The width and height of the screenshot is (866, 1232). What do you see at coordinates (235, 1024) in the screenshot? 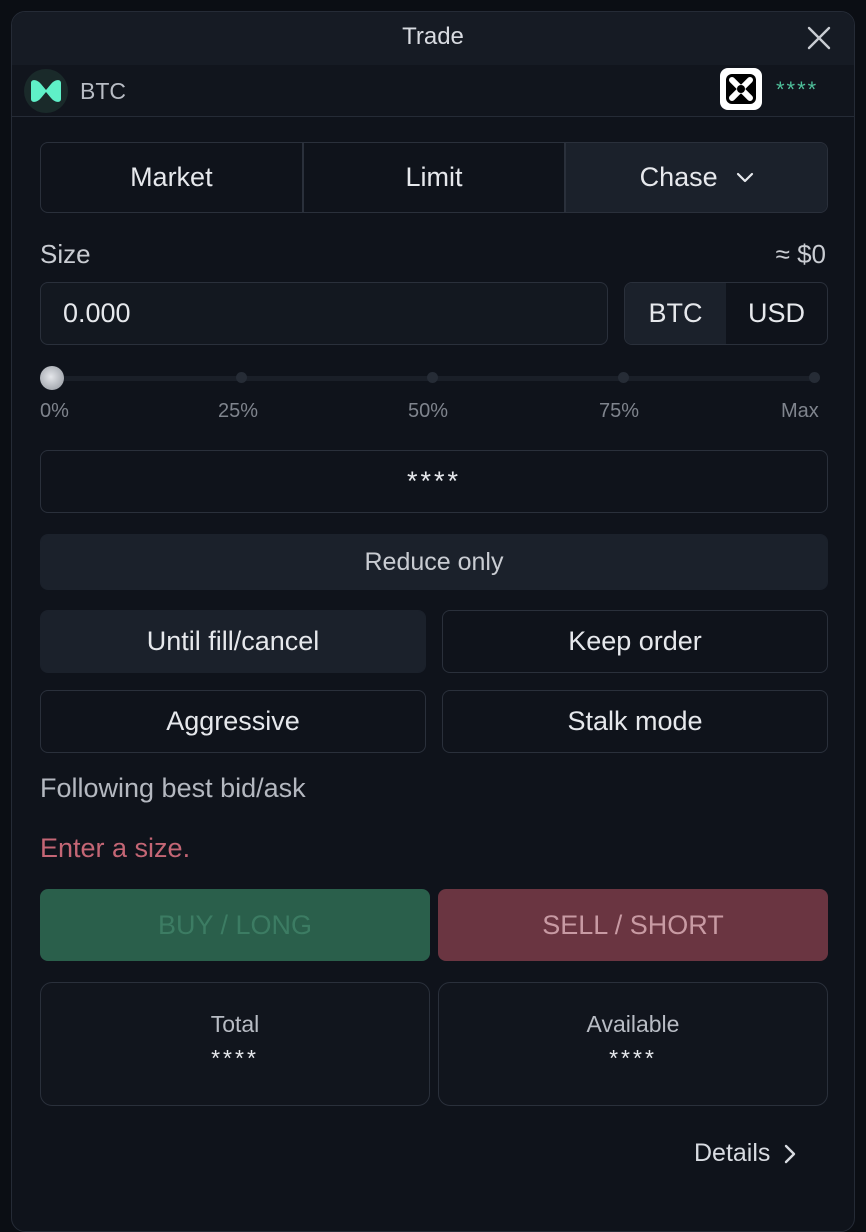
I see `total-label: Total` at bounding box center [235, 1024].